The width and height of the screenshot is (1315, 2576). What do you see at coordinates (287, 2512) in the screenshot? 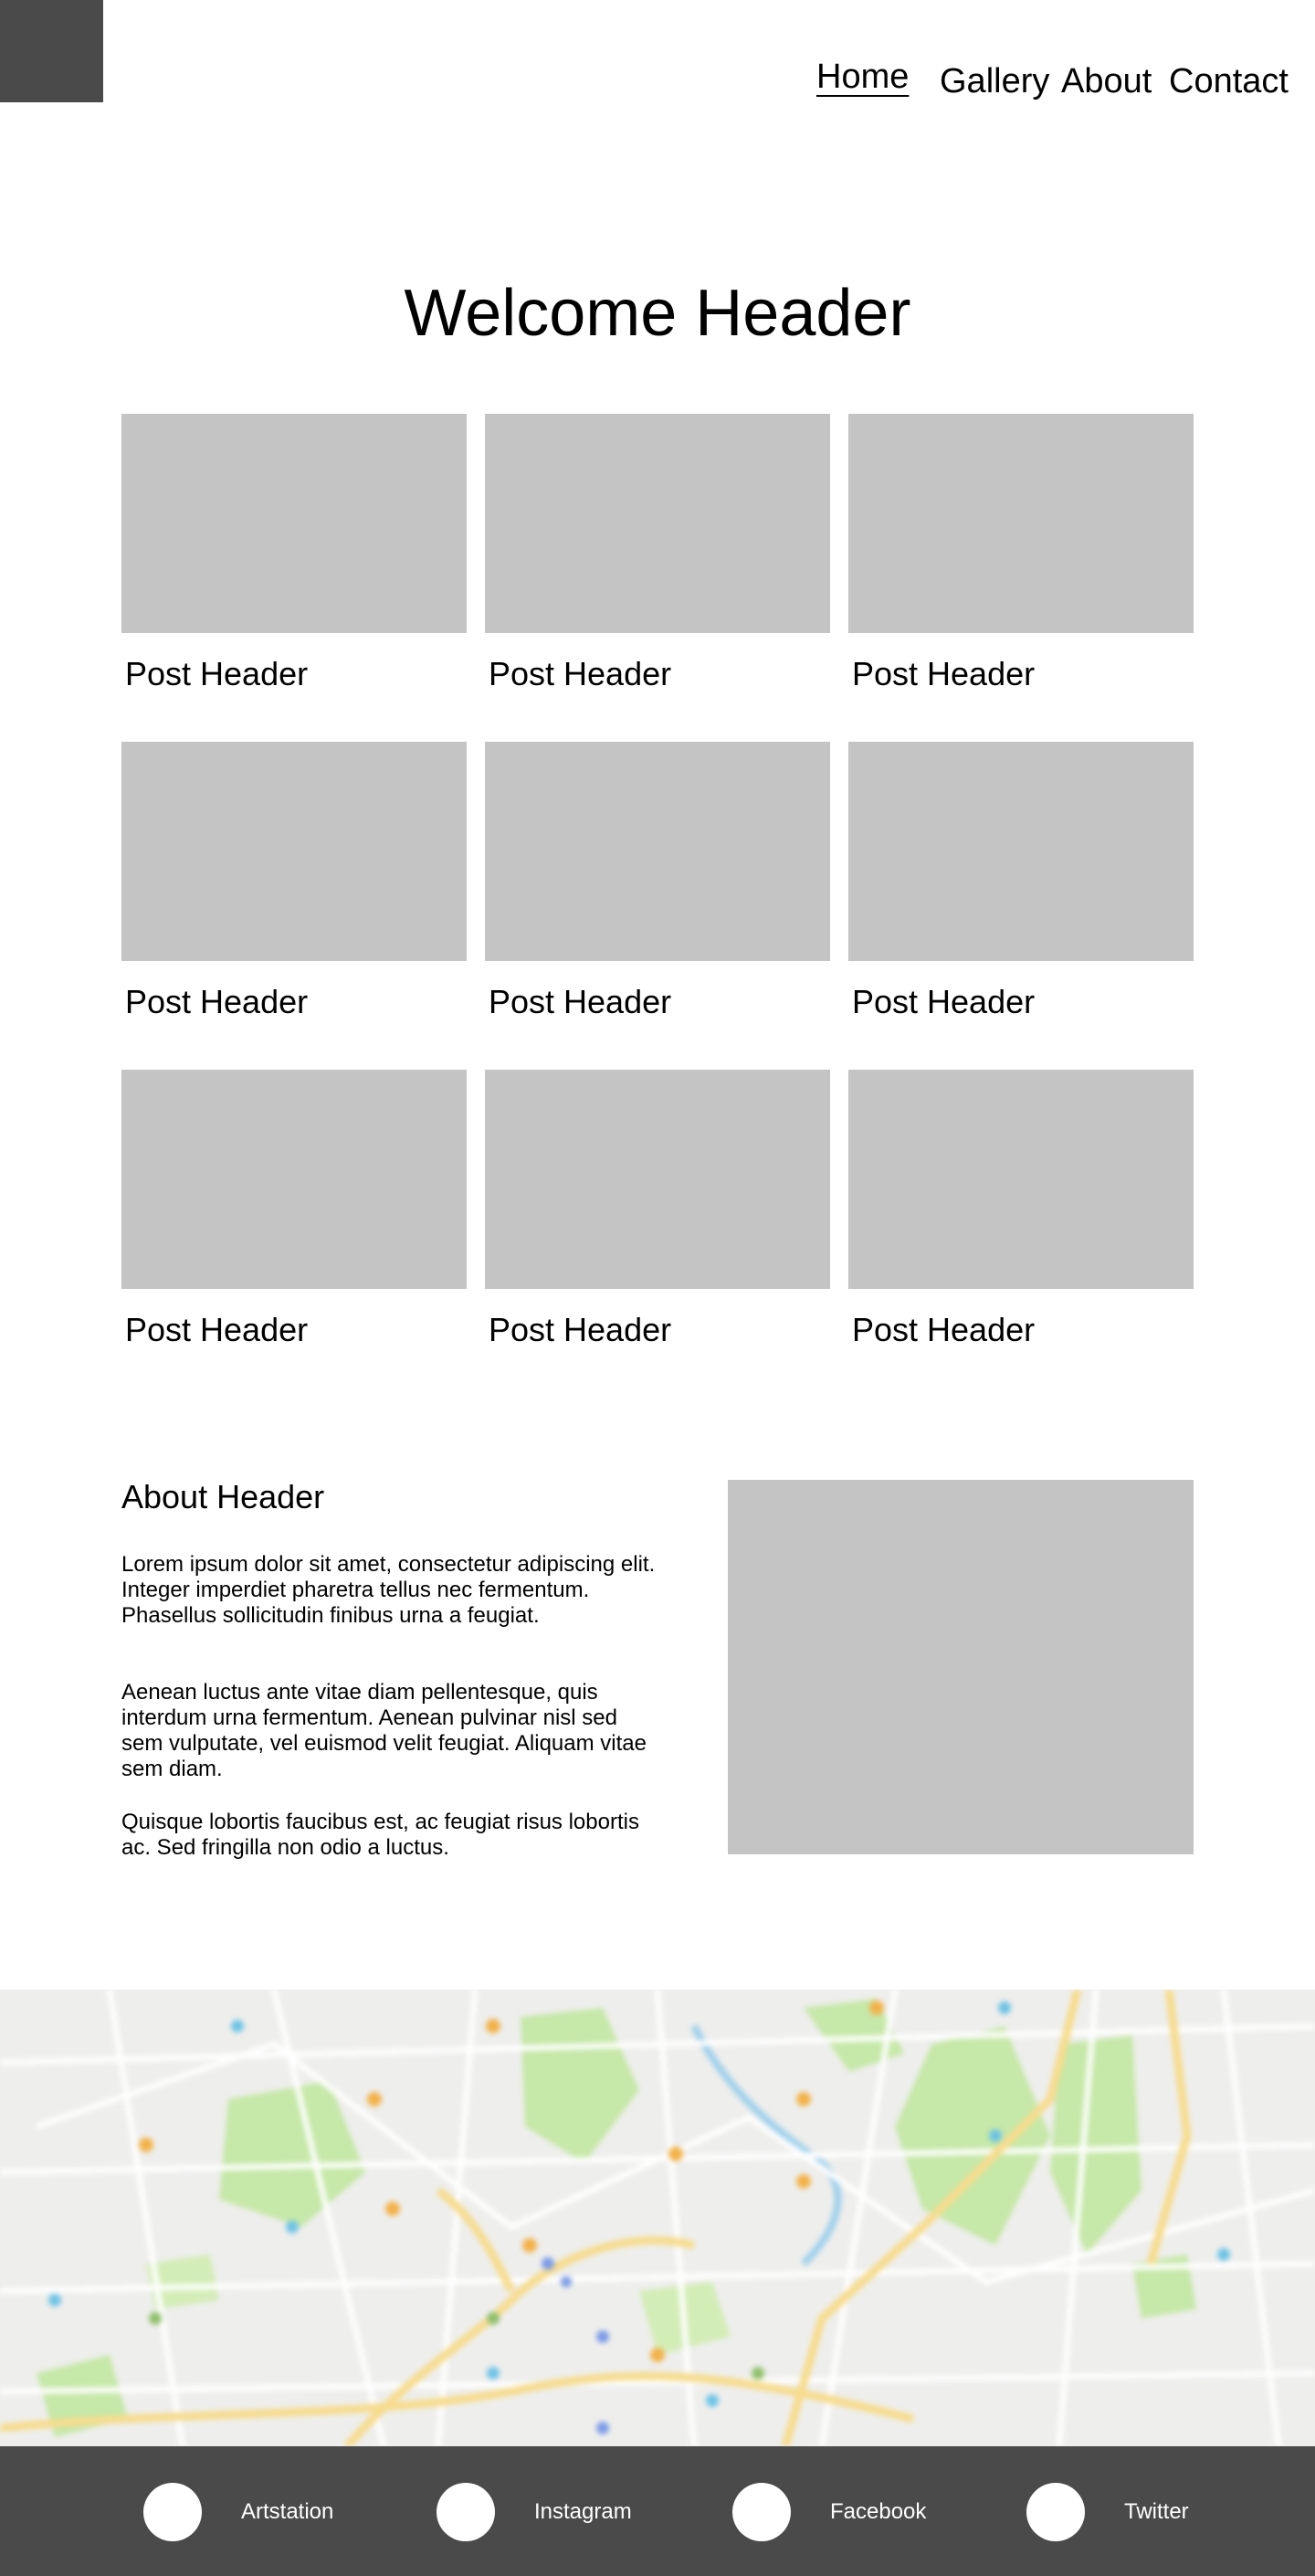
I see `social-label: Artstation` at bounding box center [287, 2512].